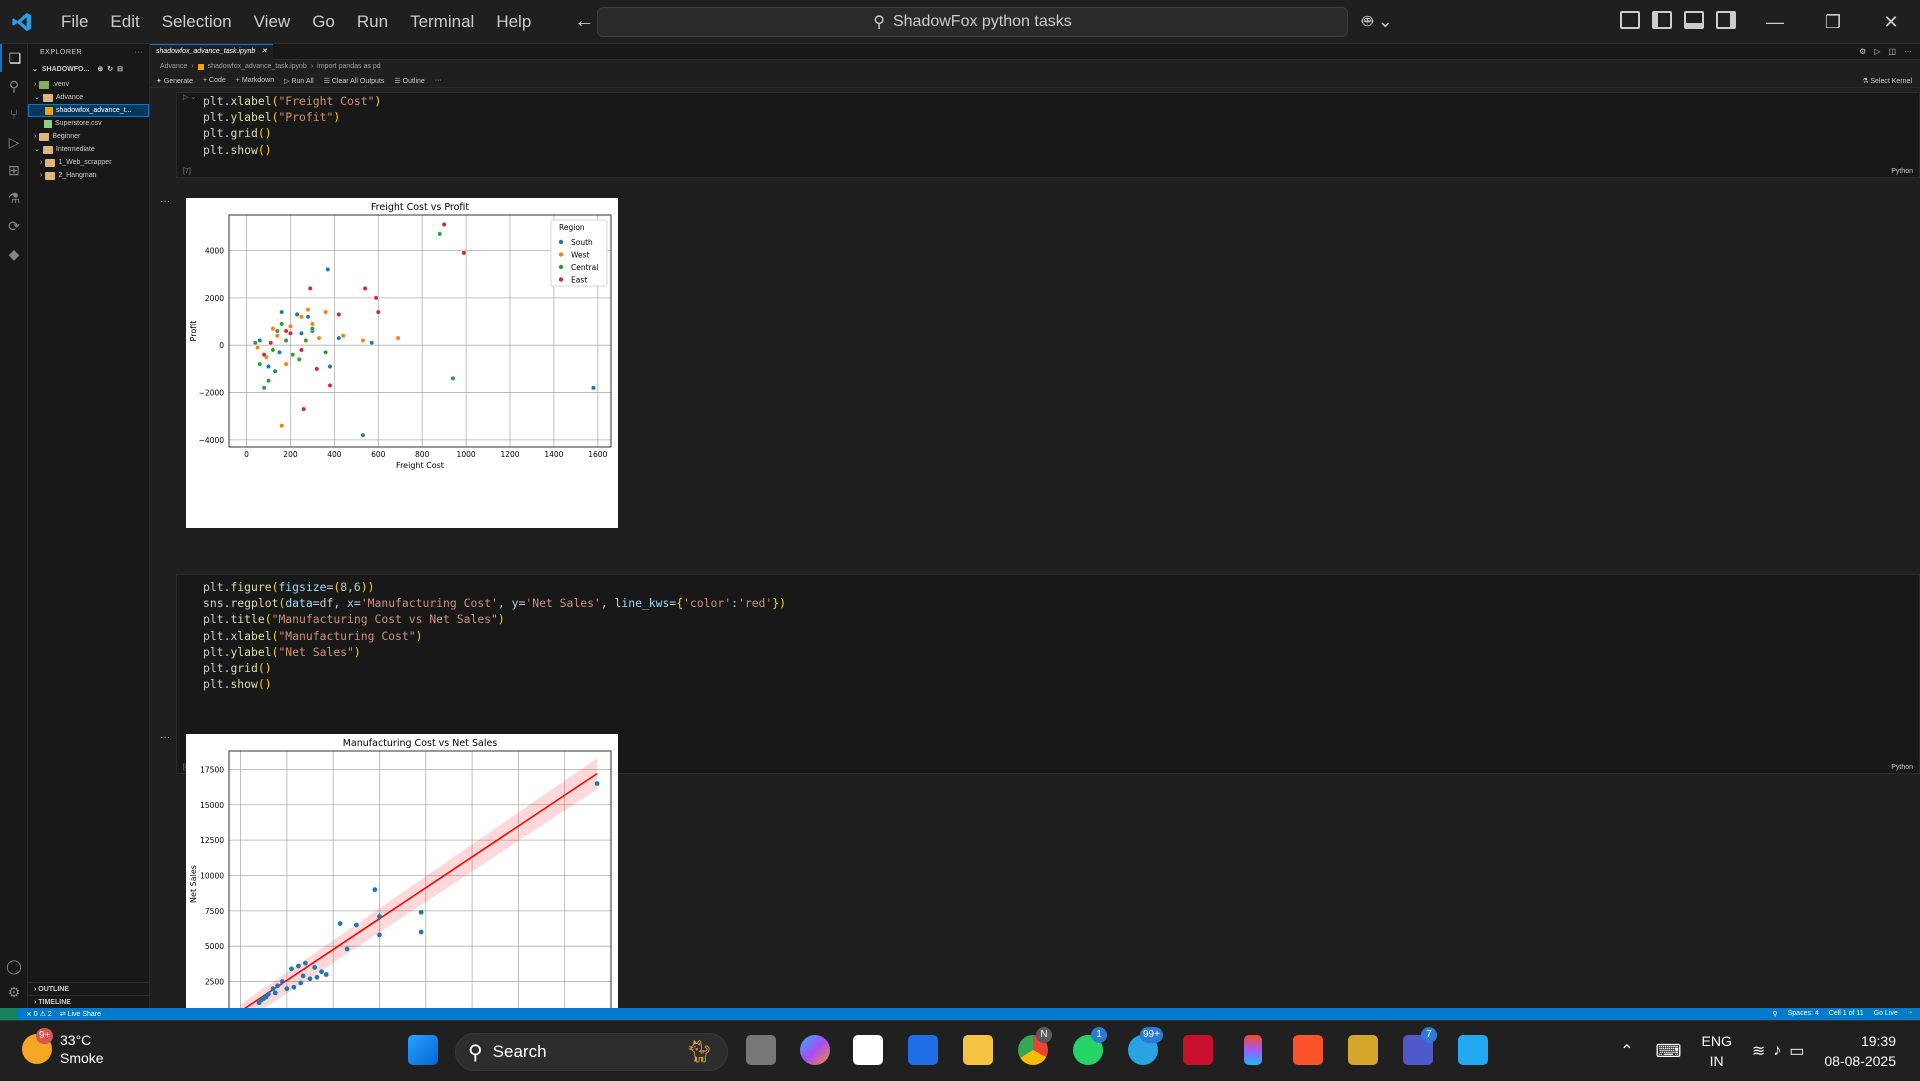  I want to click on windows-start-icon, so click(423, 1050).